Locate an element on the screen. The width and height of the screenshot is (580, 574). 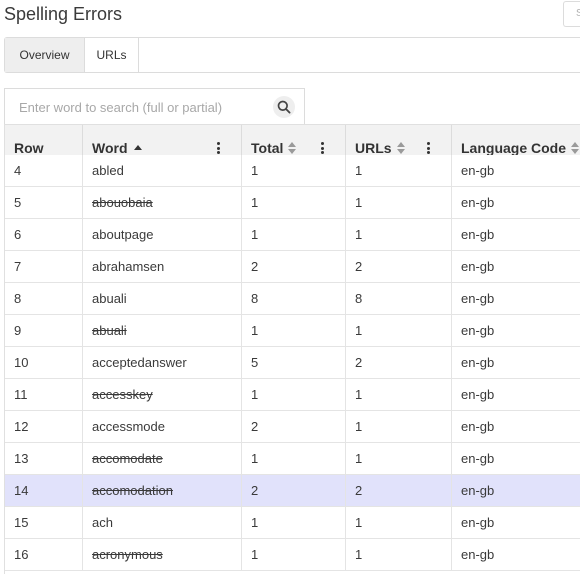
word-search-input is located at coordinates (137, 107).